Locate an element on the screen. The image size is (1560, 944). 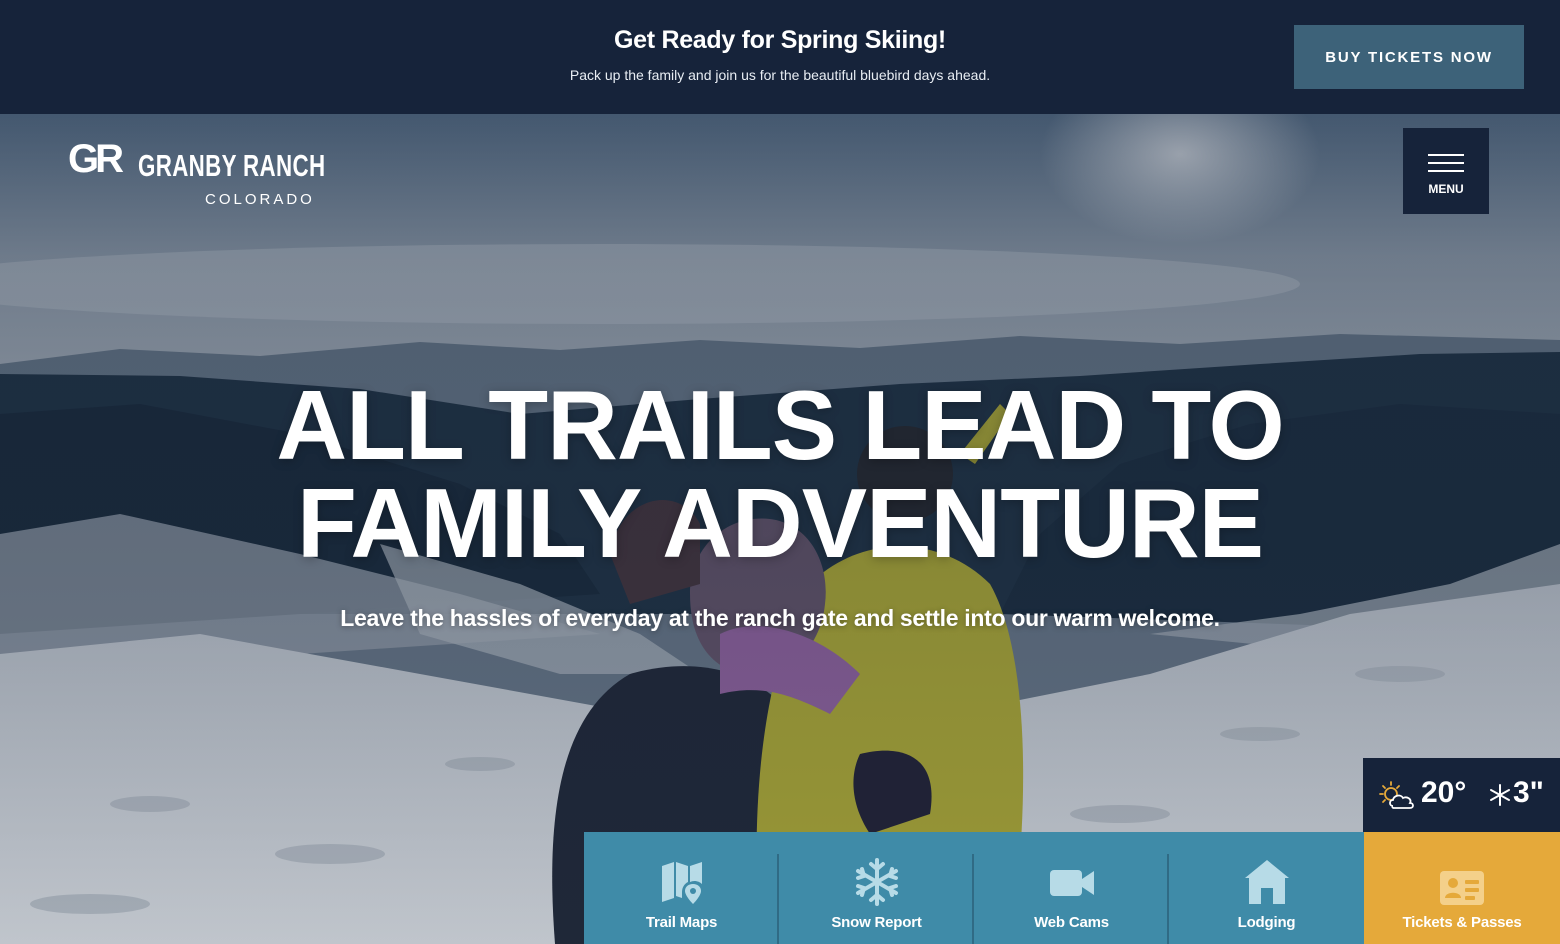
quick-link-web-cams: Web Cams is located at coordinates (1071, 888).